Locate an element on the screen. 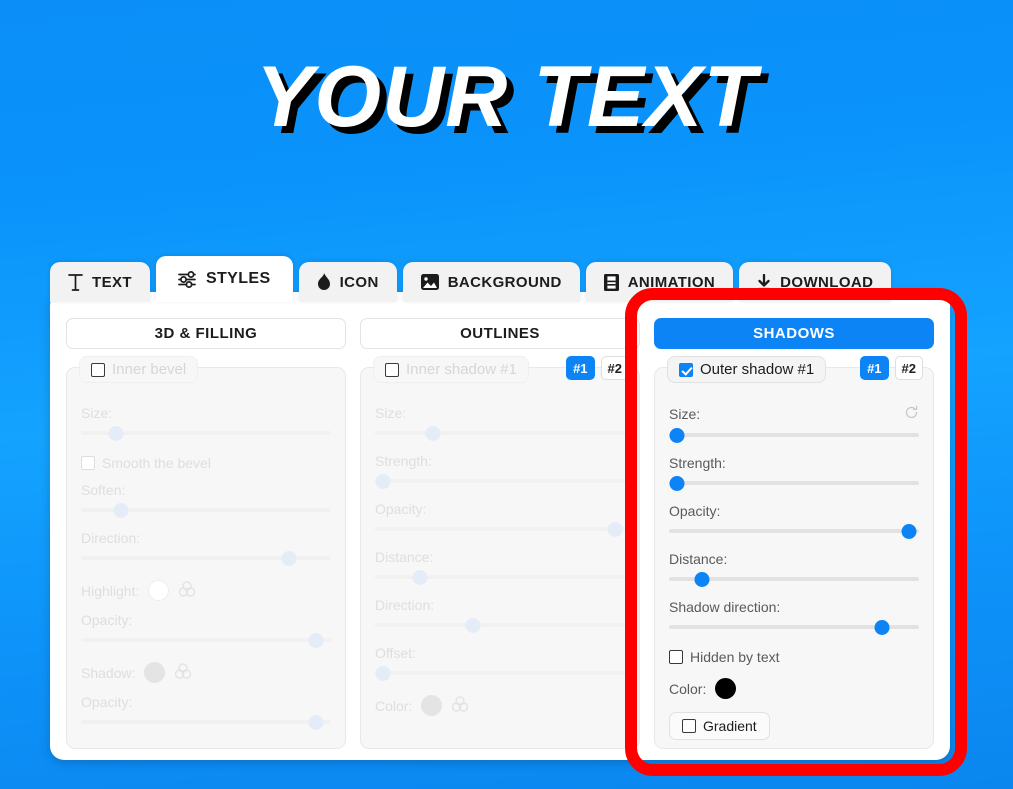  label-distance: Distance: is located at coordinates (500, 557).